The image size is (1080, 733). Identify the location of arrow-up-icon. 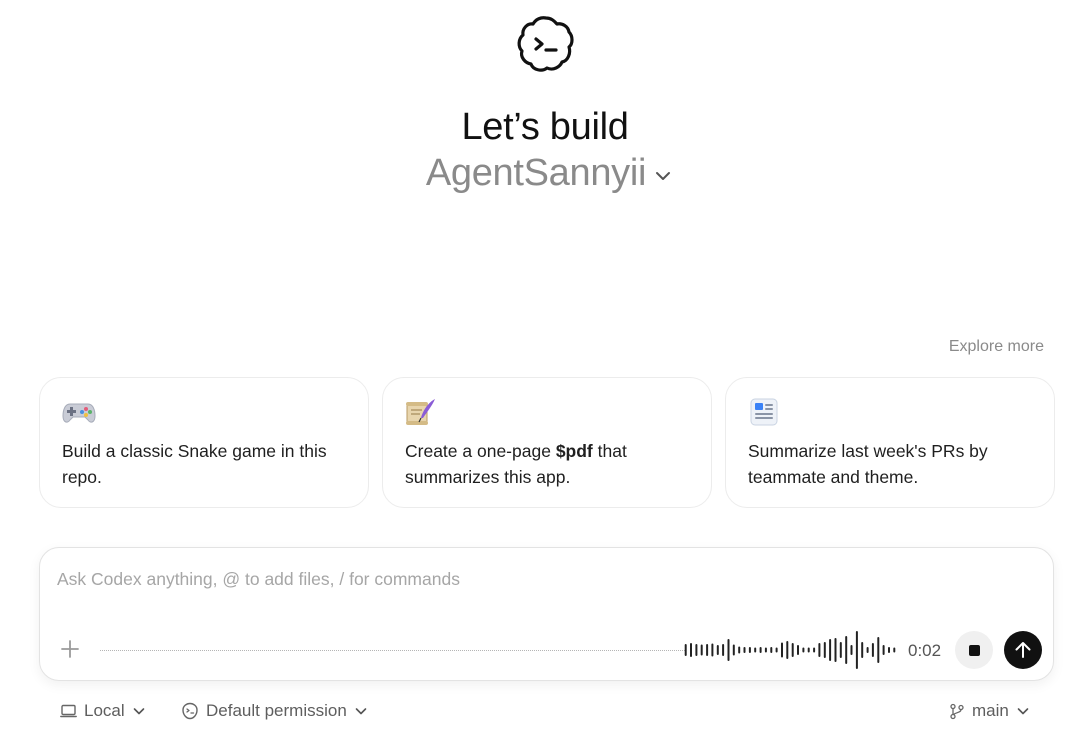
(1023, 650).